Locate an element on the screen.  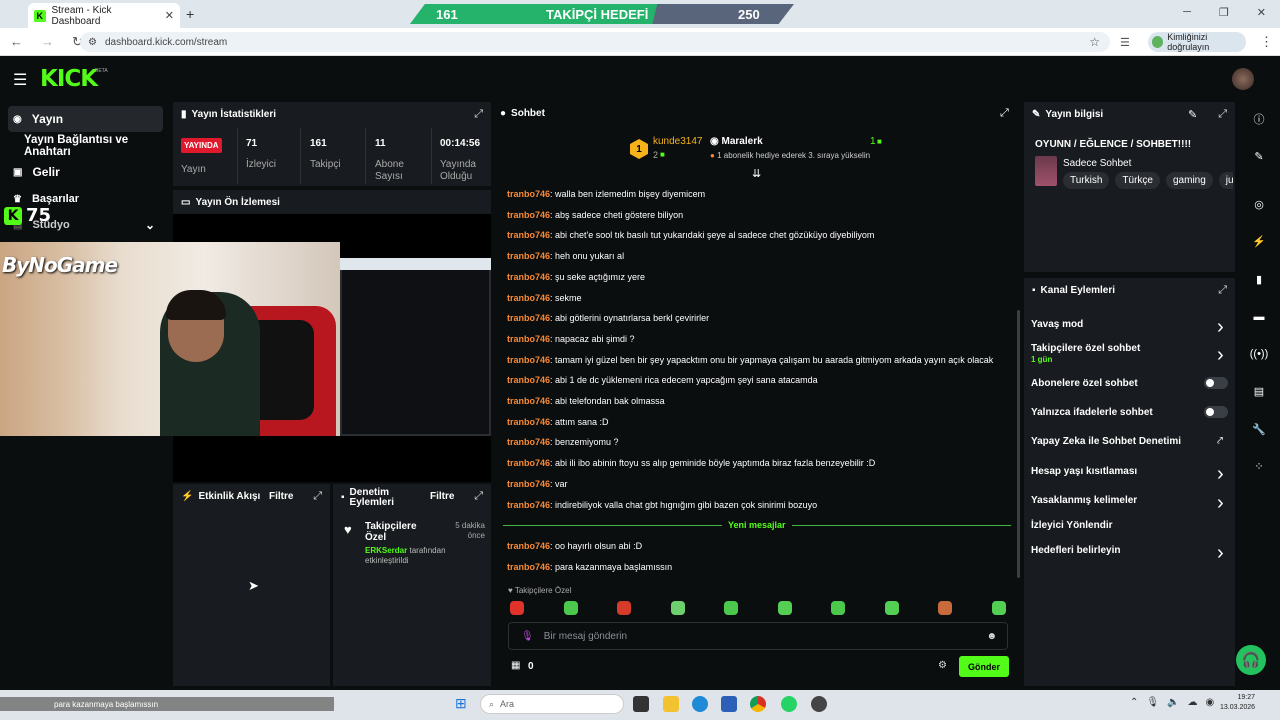
edge-browser-icon is located at coordinates (700, 704).